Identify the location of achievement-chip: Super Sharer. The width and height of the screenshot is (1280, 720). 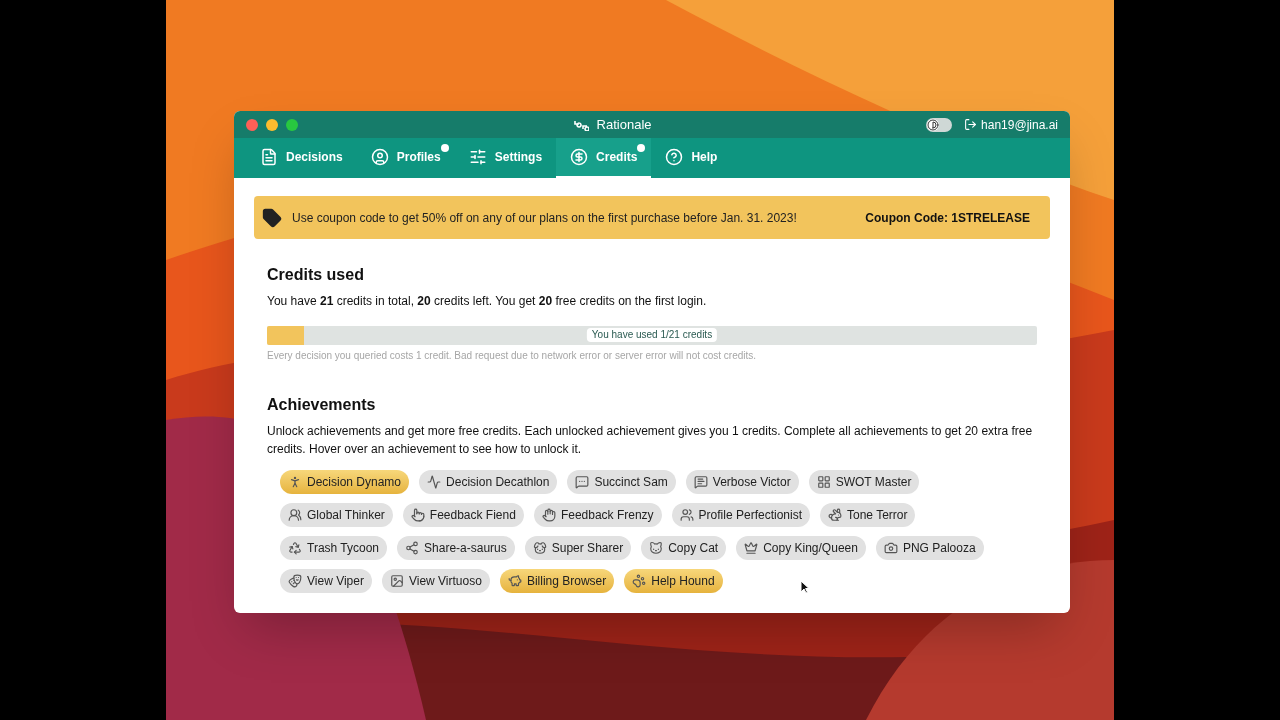
(578, 548).